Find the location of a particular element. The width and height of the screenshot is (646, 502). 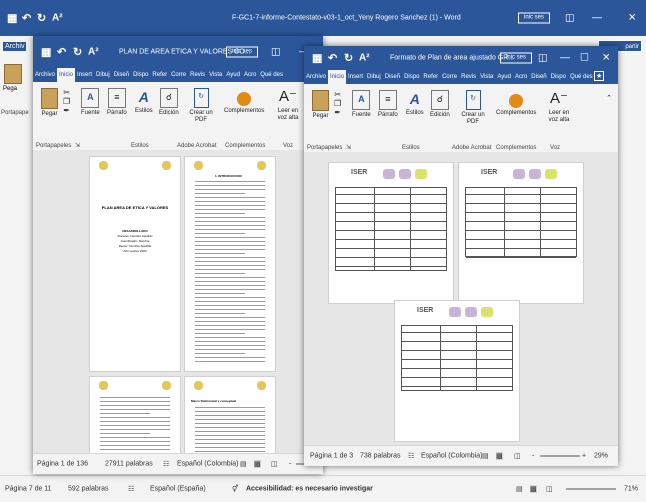

right-tab-10: Ayud is located at coordinates (504, 77).